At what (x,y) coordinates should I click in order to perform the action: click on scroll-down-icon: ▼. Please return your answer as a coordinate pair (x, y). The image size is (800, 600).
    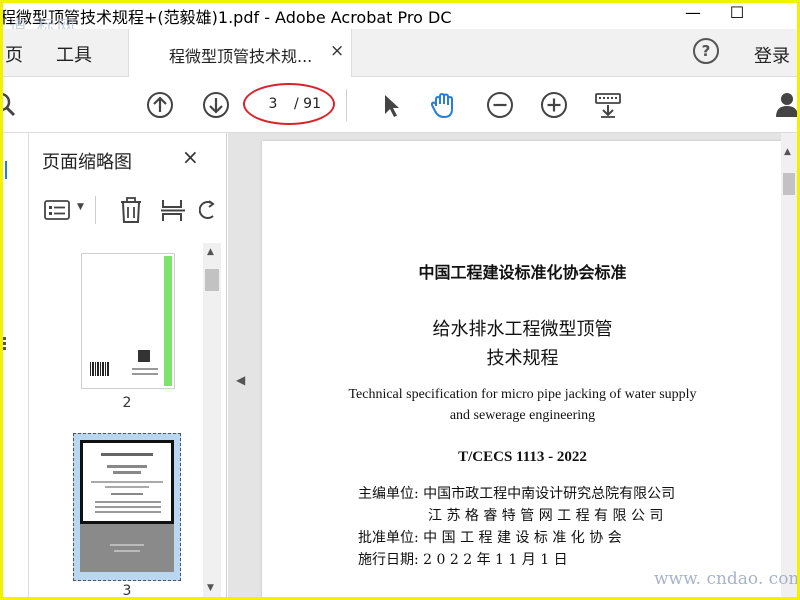
    Looking at the image, I should click on (210, 588).